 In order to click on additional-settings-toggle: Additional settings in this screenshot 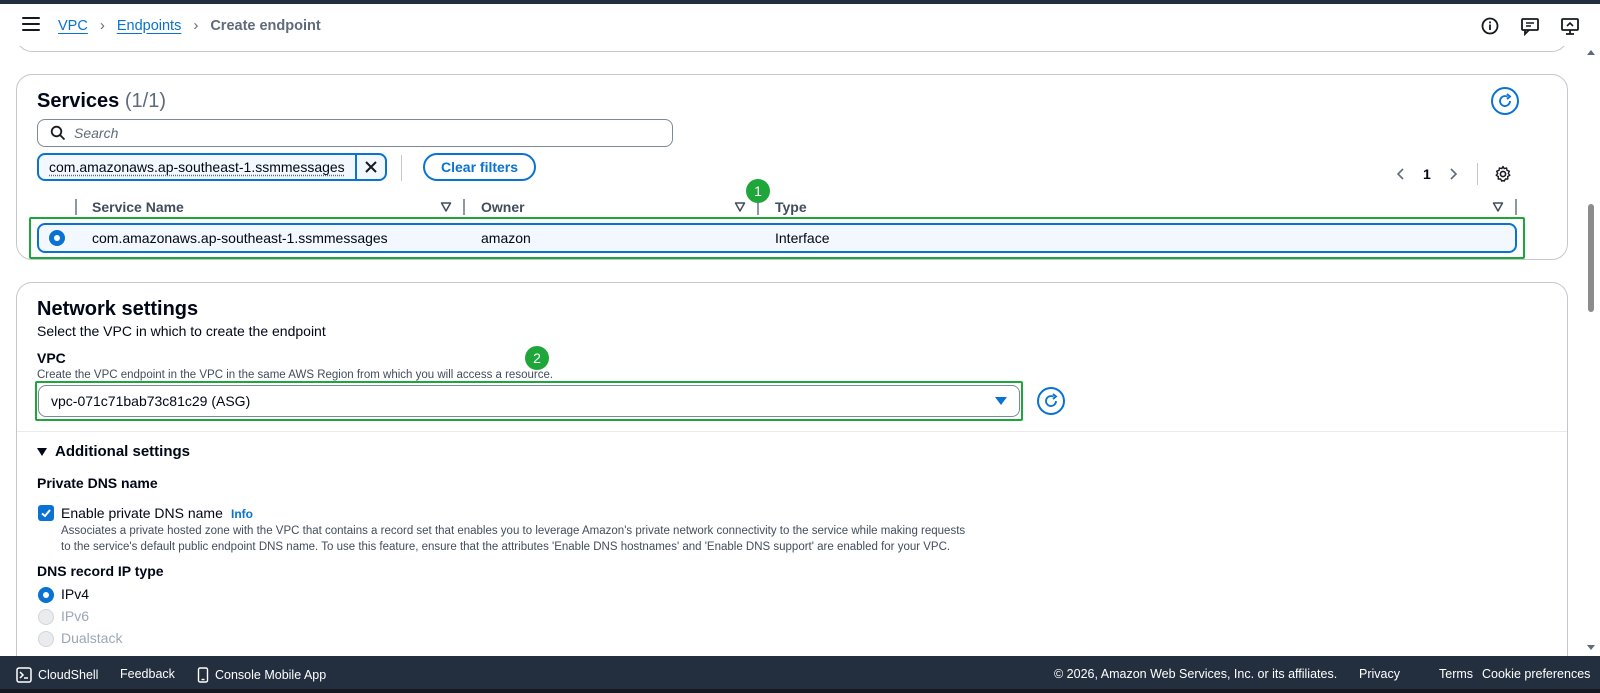, I will do `click(113, 451)`.